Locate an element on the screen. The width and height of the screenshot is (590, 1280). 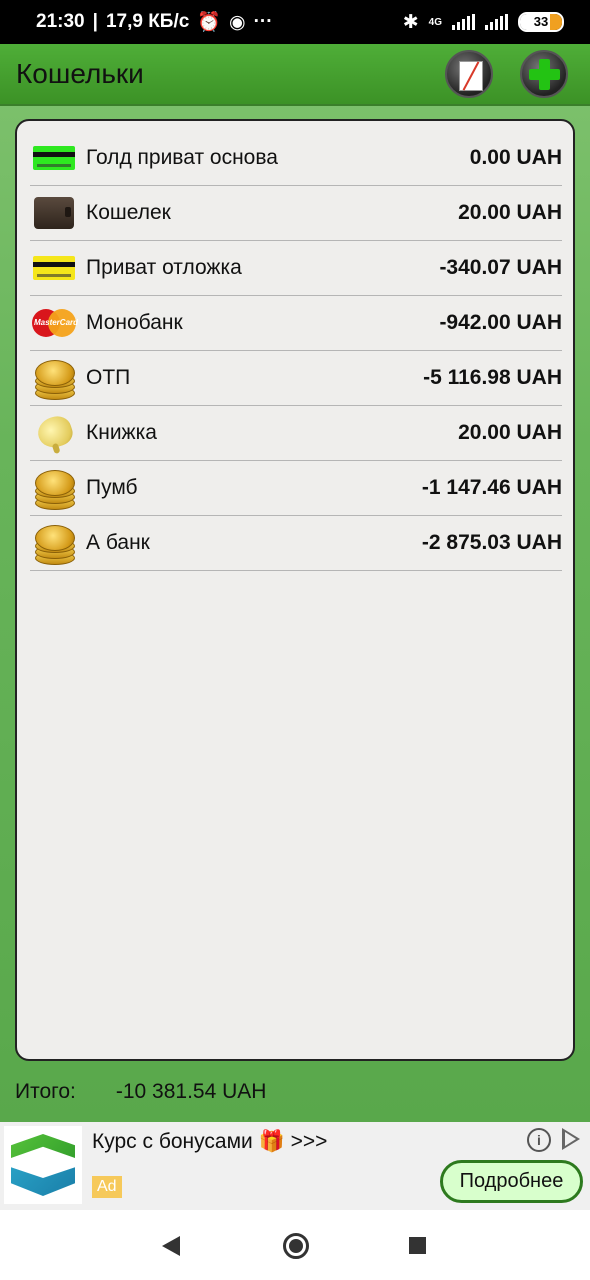
wallet-row: Кошелек 20.00 UAH is located at coordinates (296, 213).